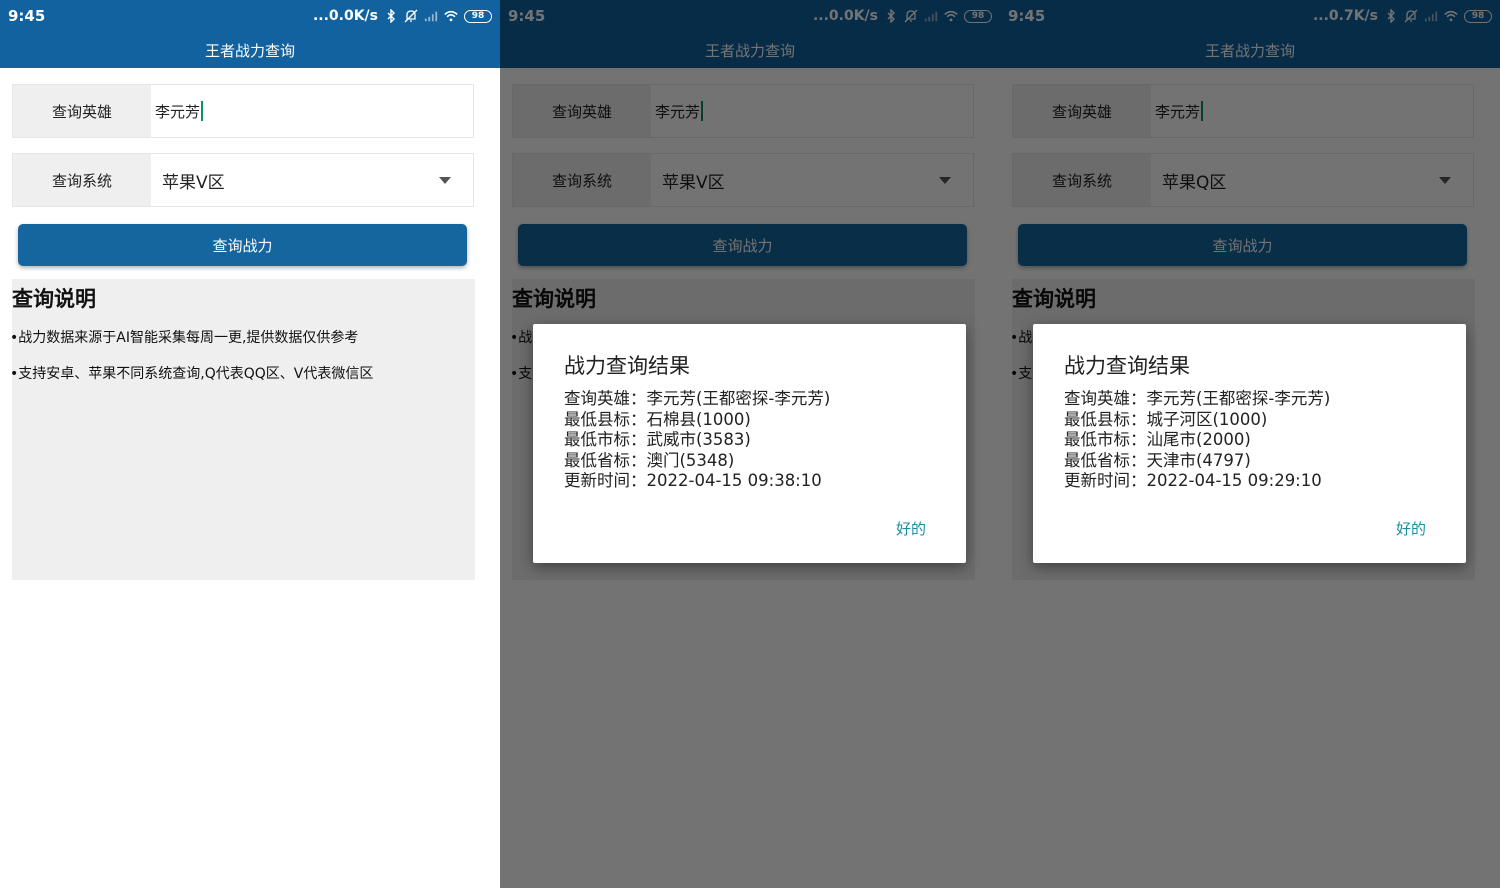 The image size is (1500, 888). Describe the element at coordinates (1250, 16) in the screenshot. I see `status-bar: 9:45 ...0.7K/s 98` at that location.